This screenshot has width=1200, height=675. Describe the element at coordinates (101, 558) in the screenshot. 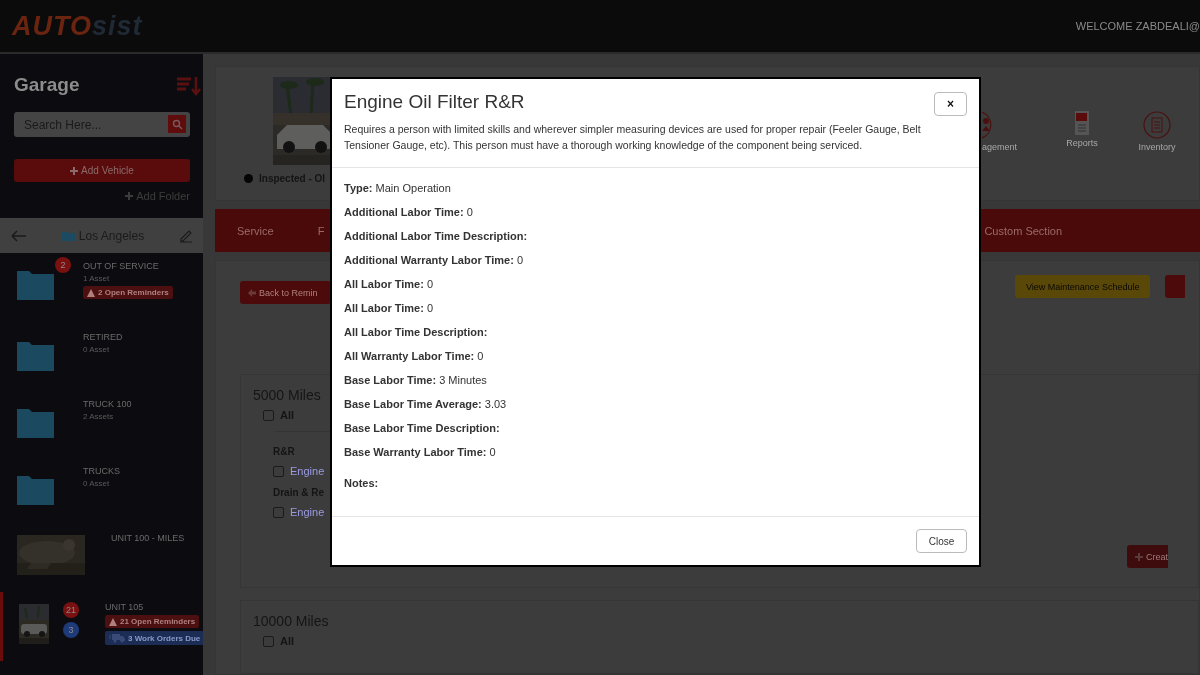

I see `garage-item: UNIT 100 - MILES` at that location.